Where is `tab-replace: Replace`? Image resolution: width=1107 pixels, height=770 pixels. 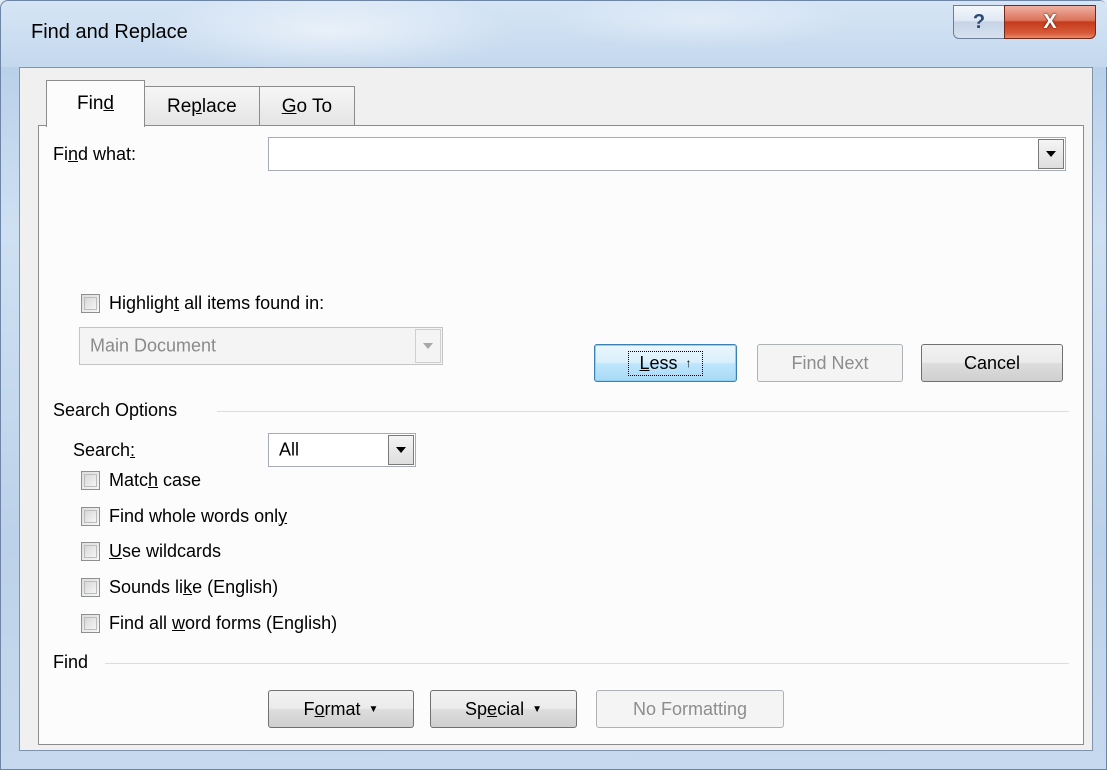 tab-replace: Replace is located at coordinates (201, 106).